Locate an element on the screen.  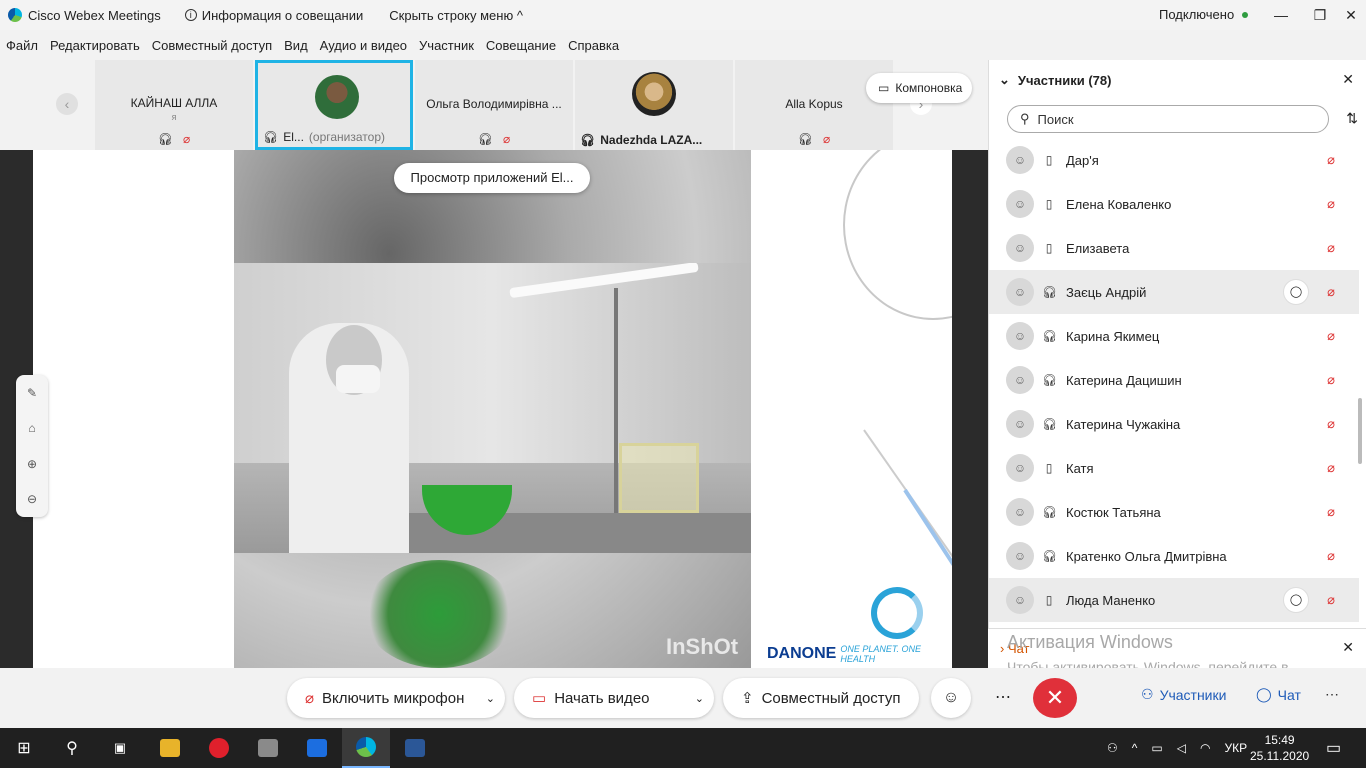
taskbar-file-explorer is located at coordinates (170, 748).